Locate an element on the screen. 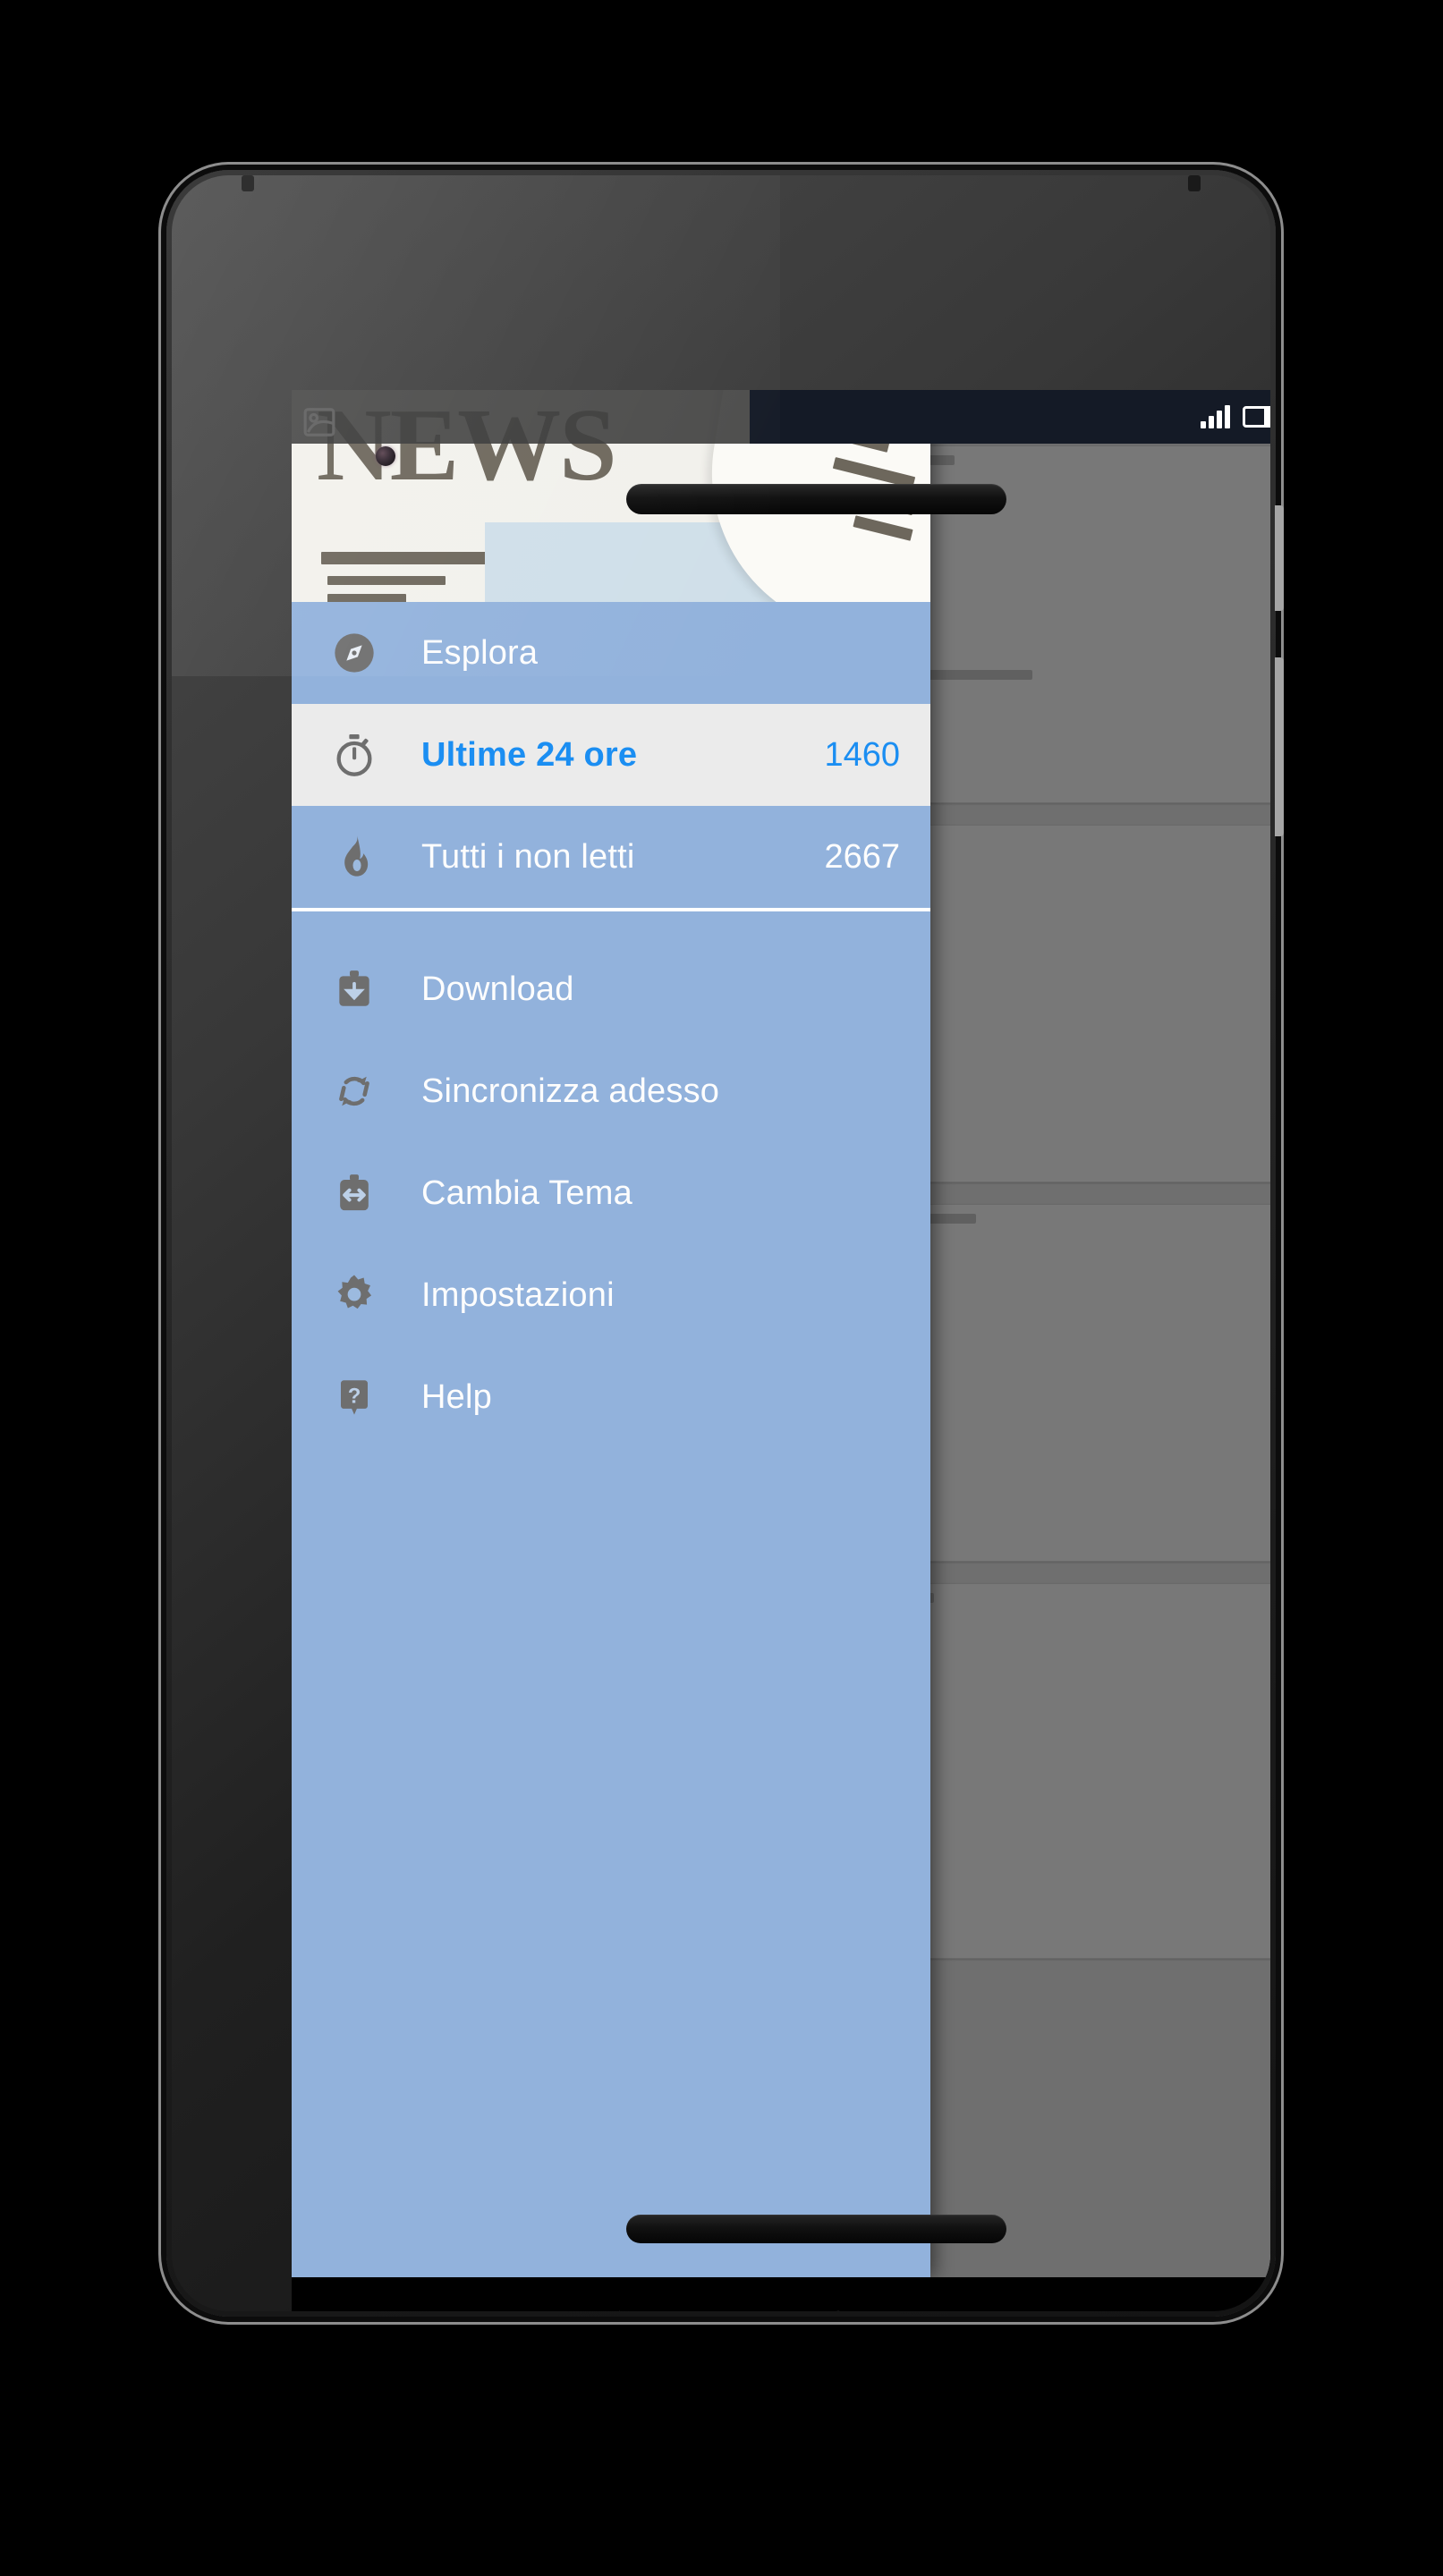 The width and height of the screenshot is (1443, 2576). bottom-speaker-grille is located at coordinates (816, 2229).